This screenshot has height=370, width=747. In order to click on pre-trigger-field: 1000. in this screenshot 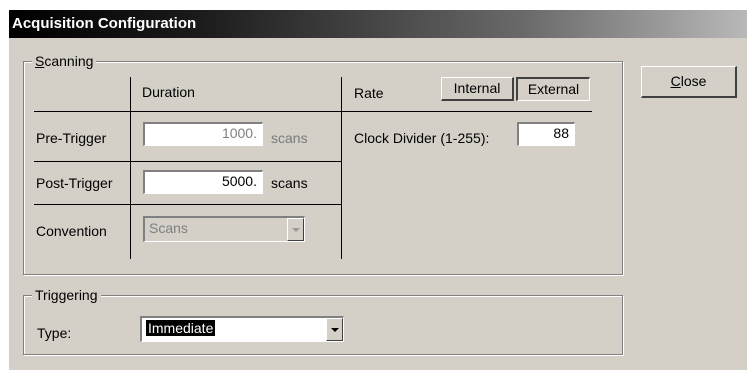, I will do `click(203, 134)`.